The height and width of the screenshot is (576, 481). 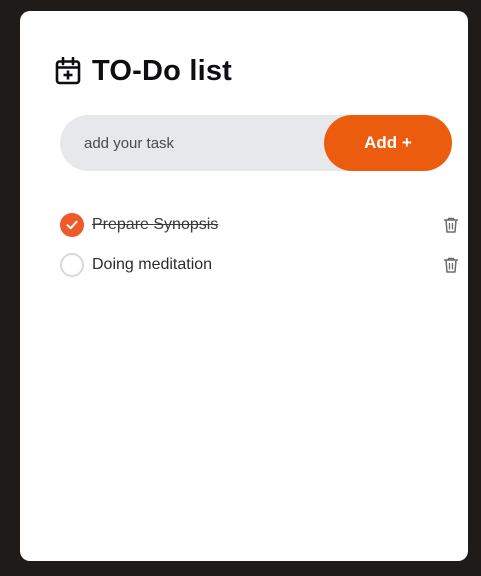 I want to click on task-item-doing-meditation: Doing meditation, so click(x=259, y=265).